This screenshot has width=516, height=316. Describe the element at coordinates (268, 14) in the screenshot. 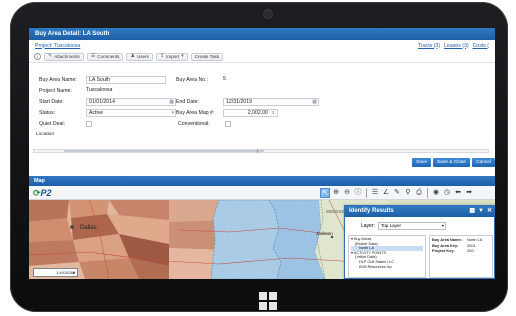

I see `camera-icon` at that location.